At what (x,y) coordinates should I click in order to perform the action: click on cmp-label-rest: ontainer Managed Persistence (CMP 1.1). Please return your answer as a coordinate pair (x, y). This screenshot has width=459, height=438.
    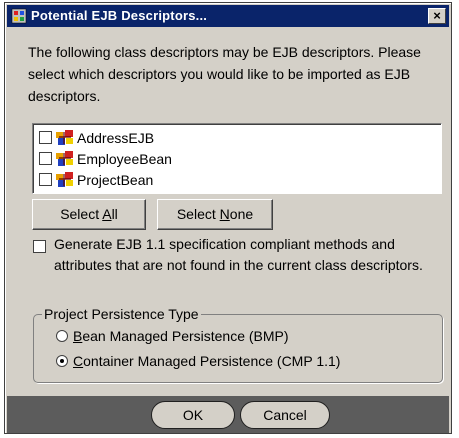
    Looking at the image, I should click on (212, 361).